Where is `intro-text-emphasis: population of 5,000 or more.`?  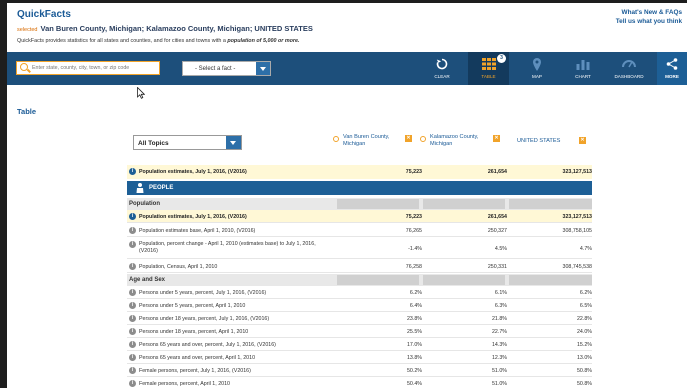 intro-text-emphasis: population of 5,000 or more. is located at coordinates (263, 41).